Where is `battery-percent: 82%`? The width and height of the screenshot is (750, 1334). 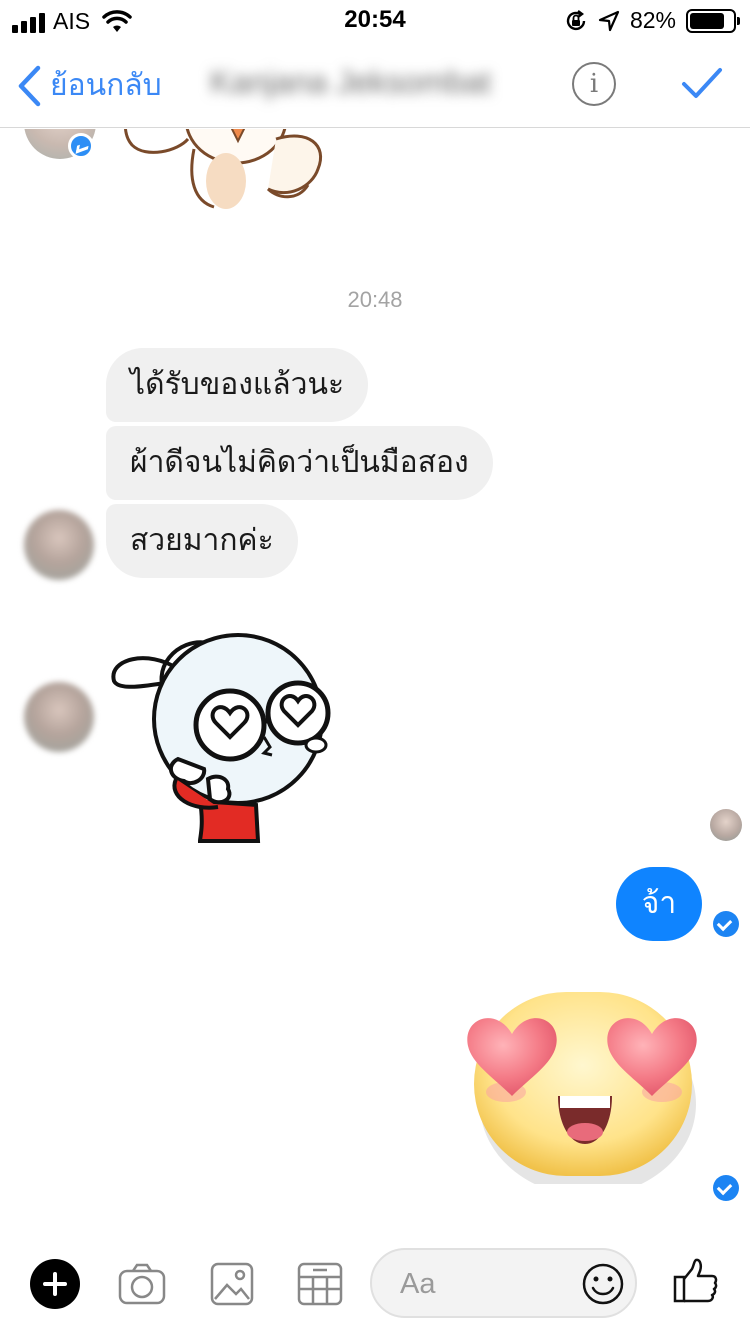 battery-percent: 82% is located at coordinates (652, 20).